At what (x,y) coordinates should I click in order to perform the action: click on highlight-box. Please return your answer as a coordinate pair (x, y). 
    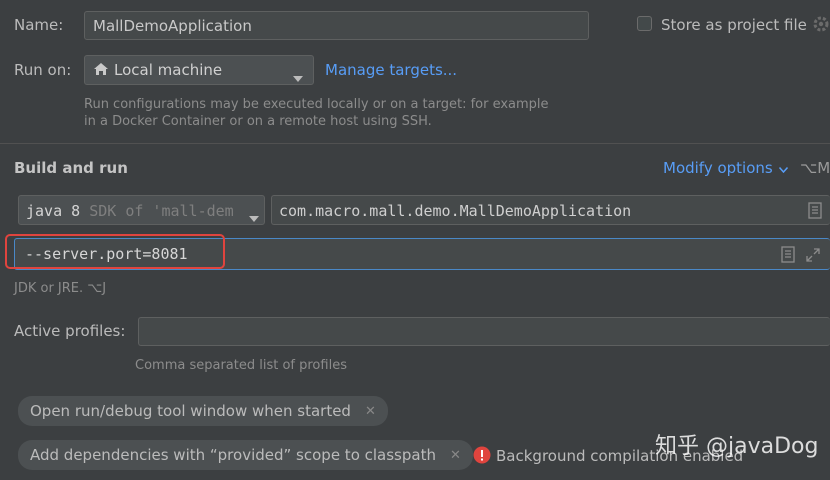
    Looking at the image, I should click on (115, 251).